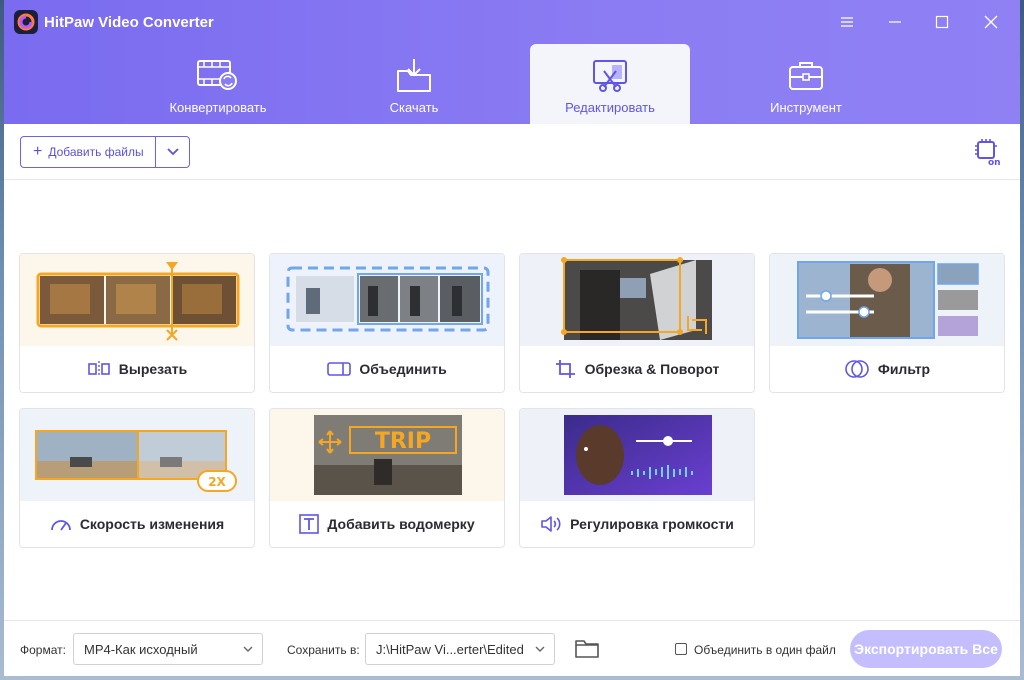  I want to click on card-speed-label-row: Скорость изменения, so click(137, 524).